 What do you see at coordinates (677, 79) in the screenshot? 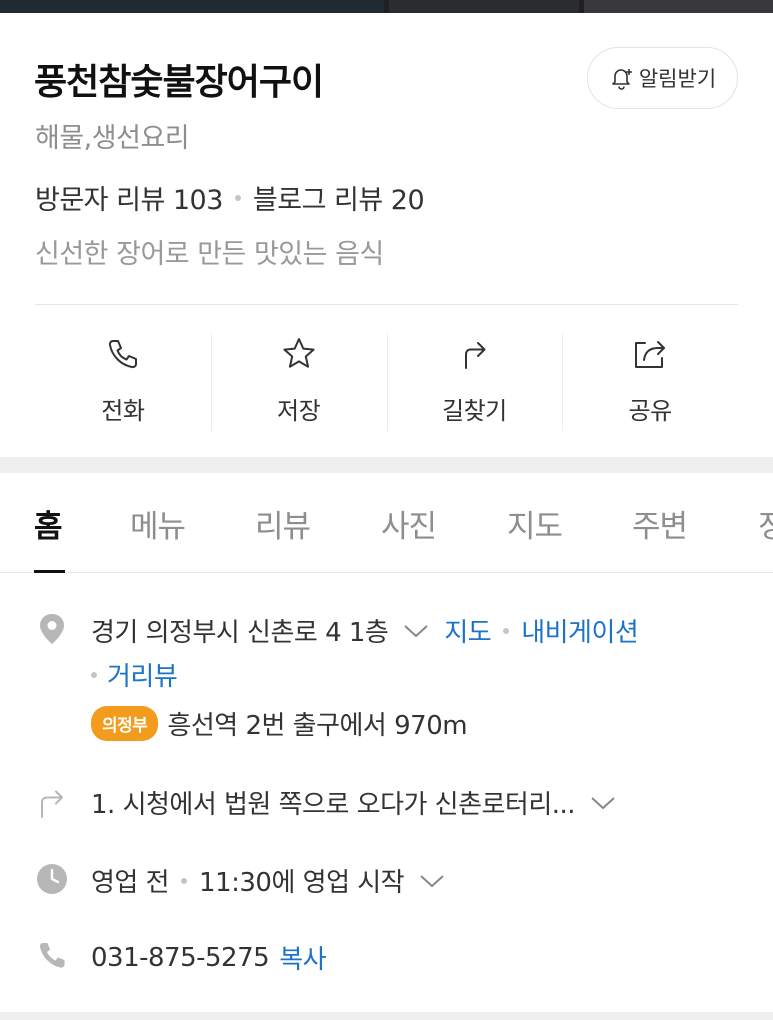
I see `notify-label: 알림받기` at bounding box center [677, 79].